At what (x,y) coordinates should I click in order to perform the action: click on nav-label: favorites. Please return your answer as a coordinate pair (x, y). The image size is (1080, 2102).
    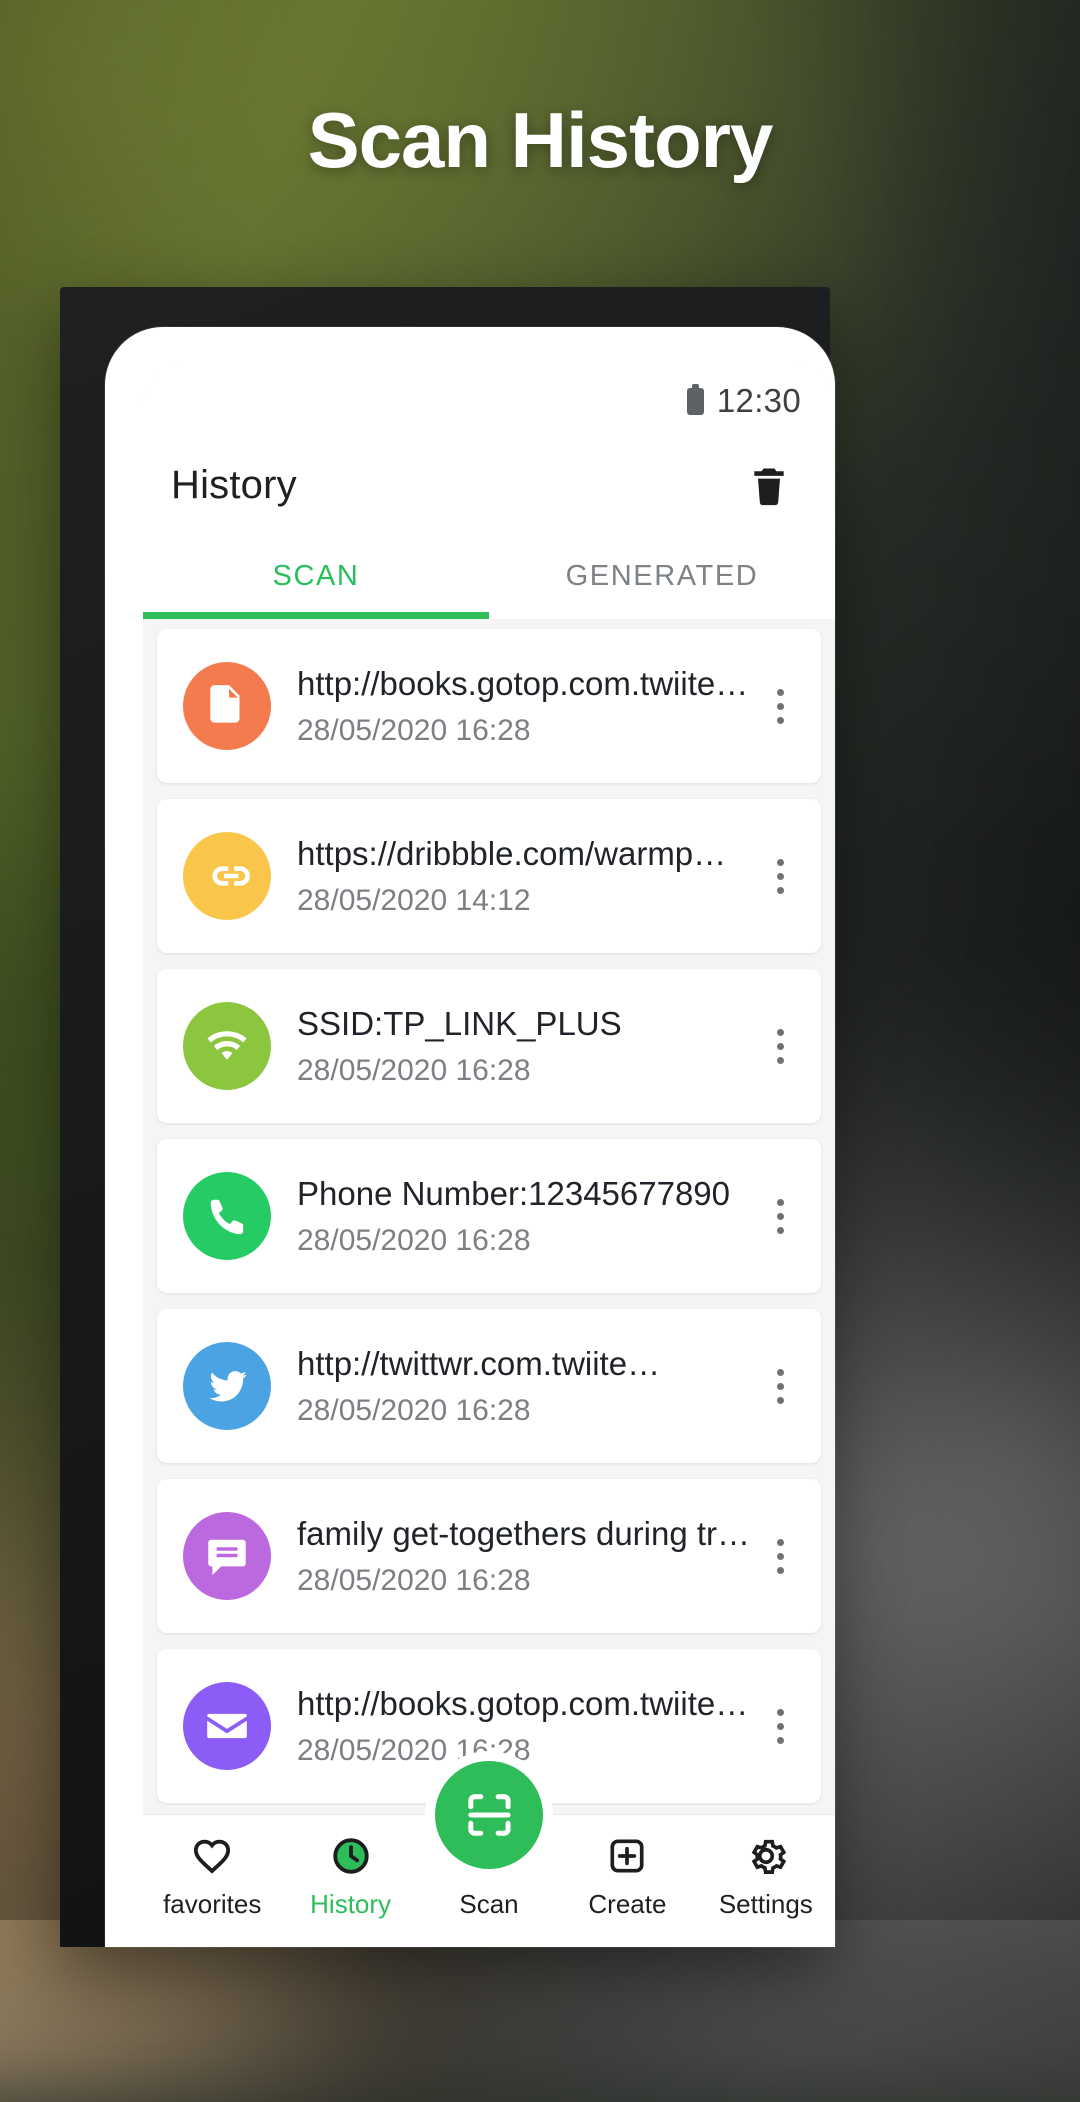
    Looking at the image, I should click on (212, 1904).